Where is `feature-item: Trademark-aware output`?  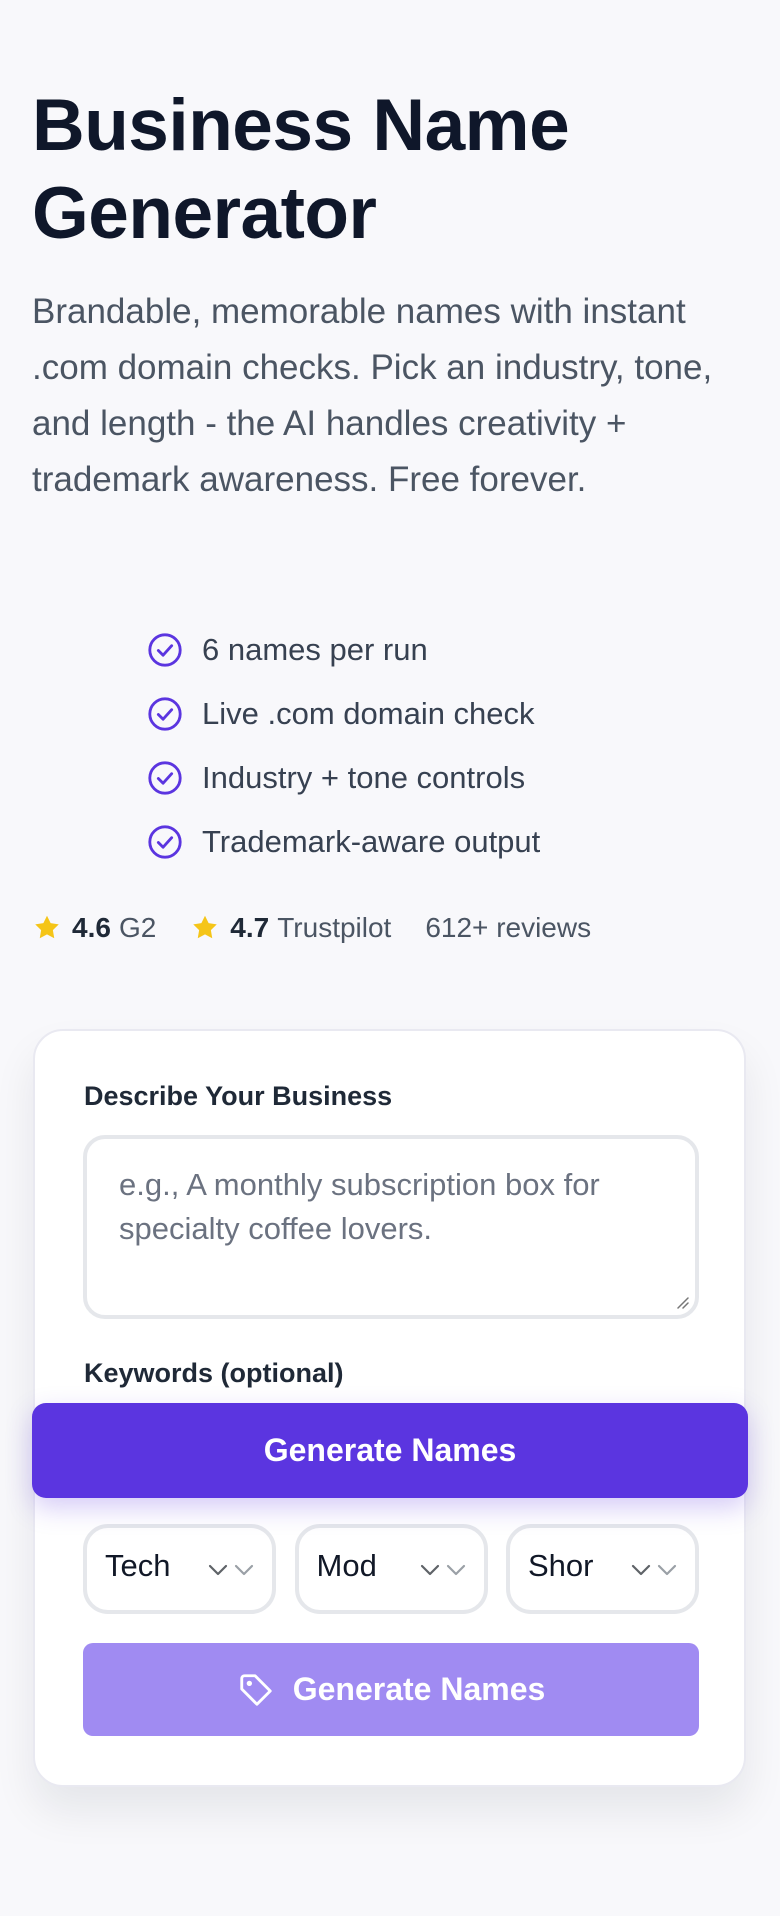 feature-item: Trademark-aware output is located at coordinates (343, 842).